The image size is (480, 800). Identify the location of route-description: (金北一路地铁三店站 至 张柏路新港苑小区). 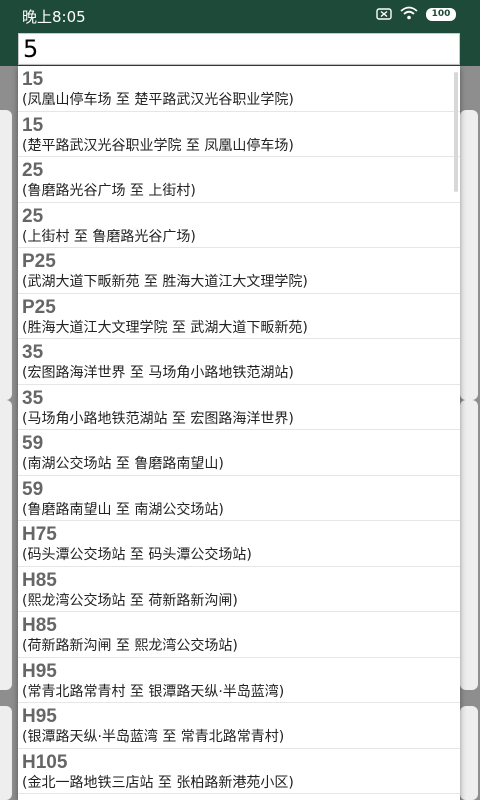
(158, 782).